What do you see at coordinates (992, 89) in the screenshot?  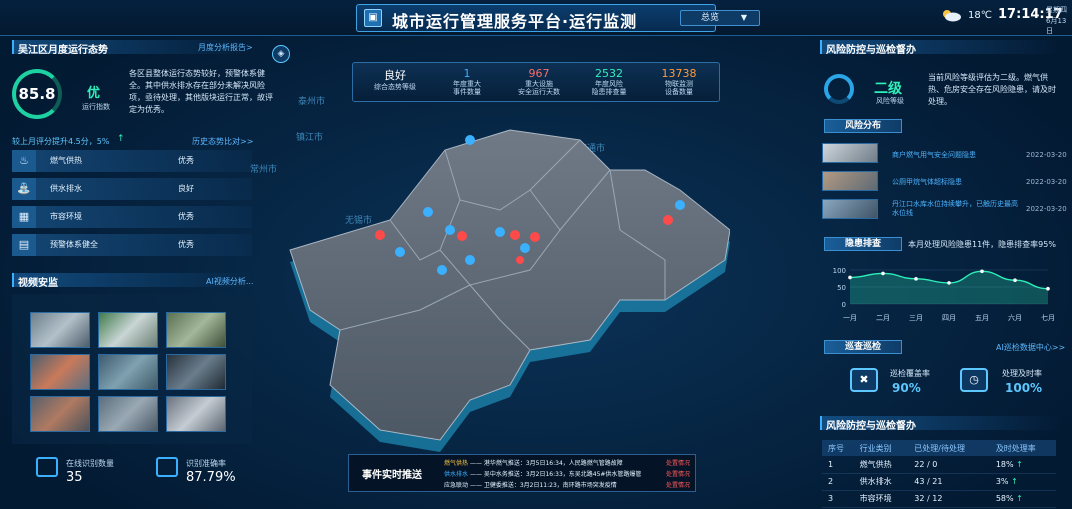 I see `risk-desc: 当前风险等级评估为二级。燃气供热、危房安全存在风险隐患，请及时处理。` at bounding box center [992, 89].